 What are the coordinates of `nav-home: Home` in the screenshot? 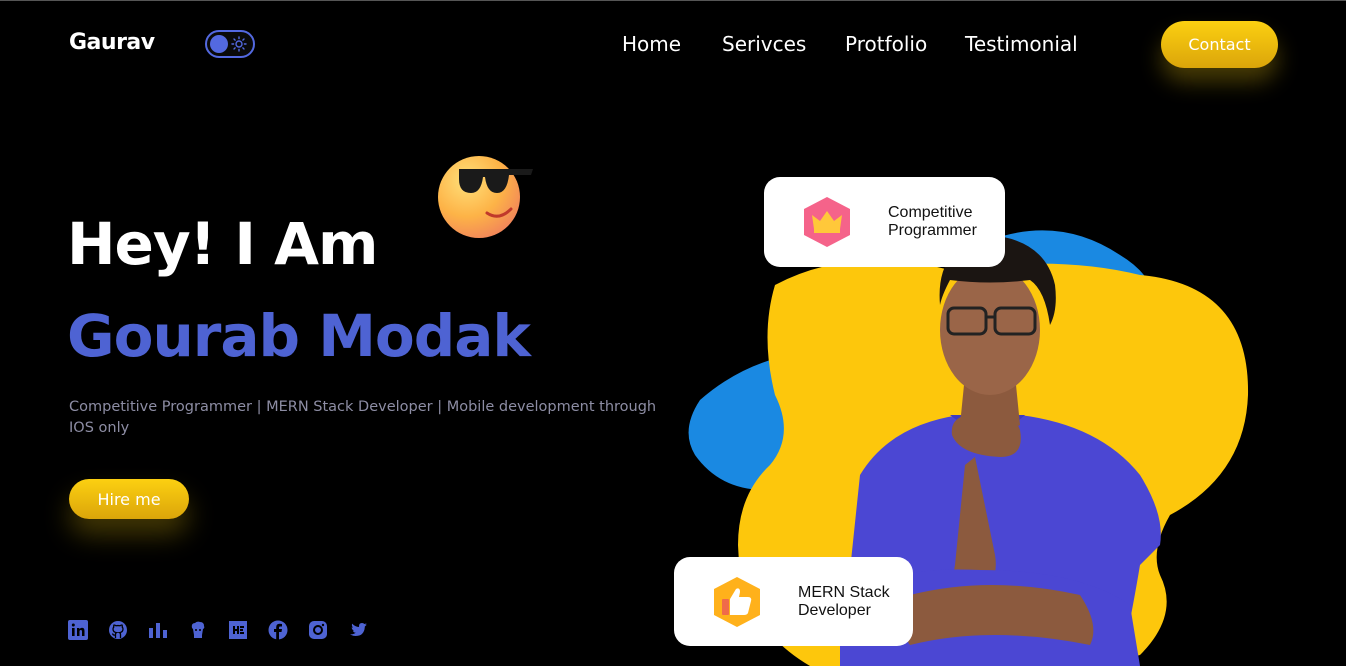 It's located at (651, 44).